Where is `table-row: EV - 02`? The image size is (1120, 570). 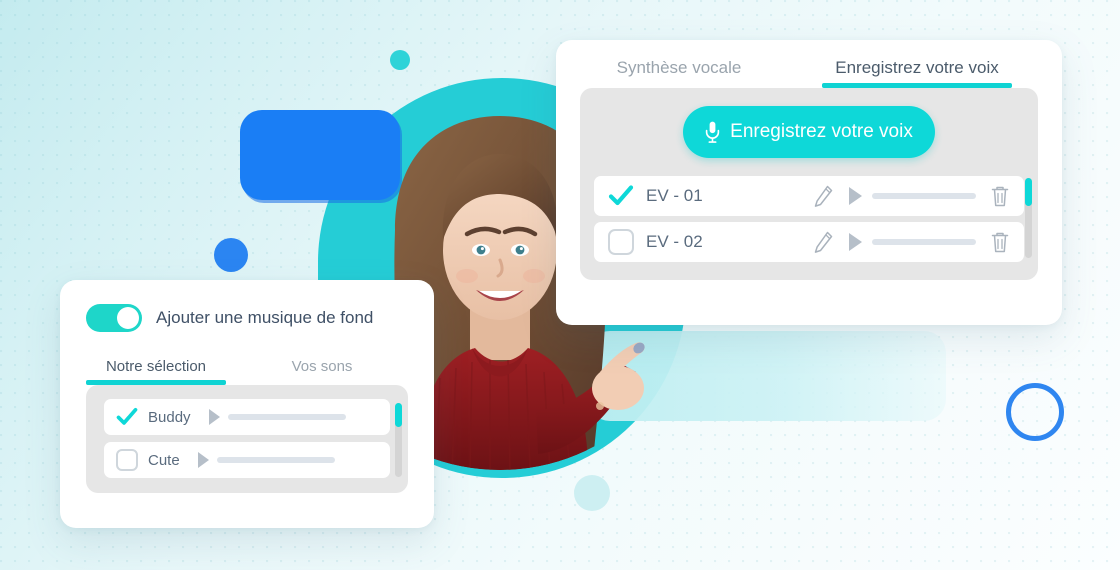 table-row: EV - 02 is located at coordinates (809, 242).